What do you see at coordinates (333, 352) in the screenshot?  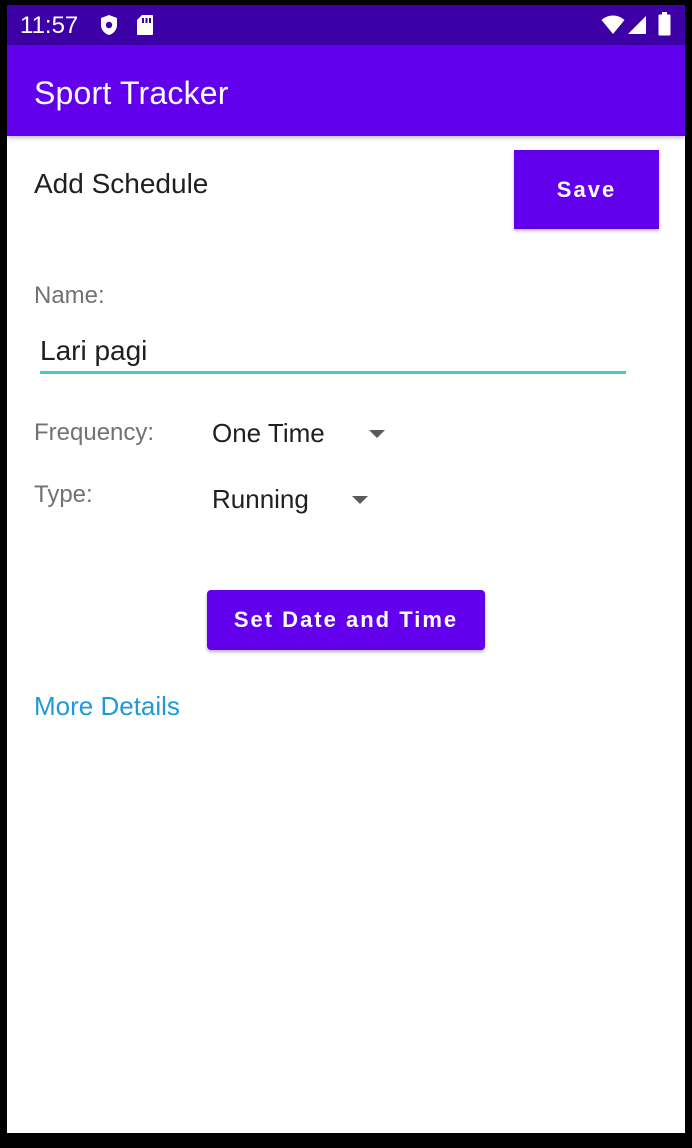 I see `name-input` at bounding box center [333, 352].